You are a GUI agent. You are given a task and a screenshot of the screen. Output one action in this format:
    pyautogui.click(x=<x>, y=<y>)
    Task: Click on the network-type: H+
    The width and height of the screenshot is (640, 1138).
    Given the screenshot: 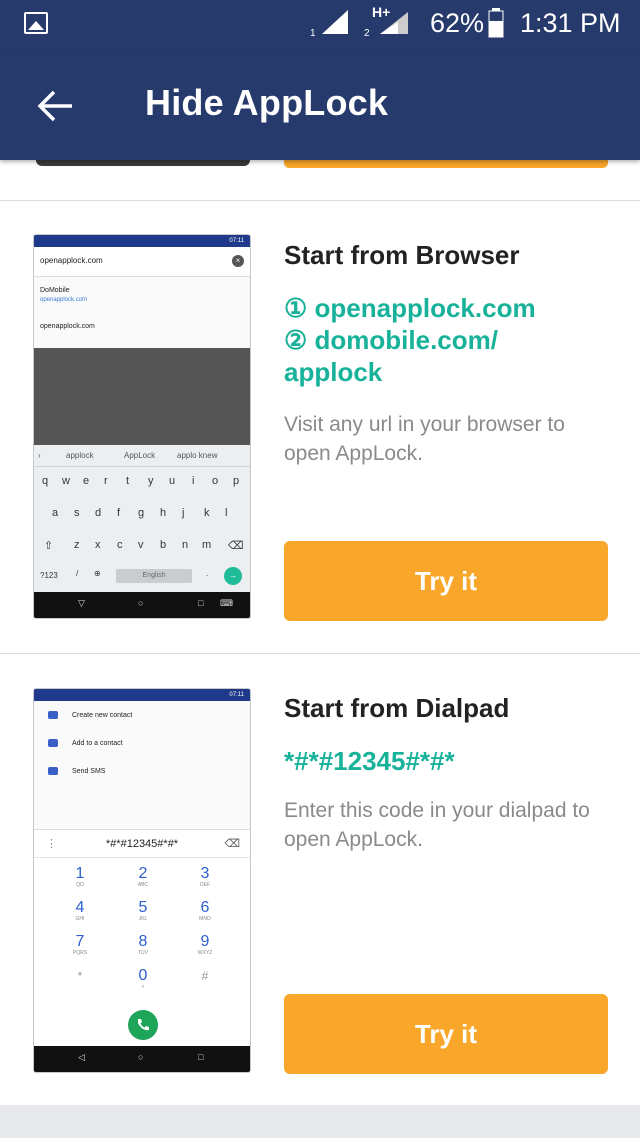 What is the action you would take?
    pyautogui.click(x=381, y=12)
    